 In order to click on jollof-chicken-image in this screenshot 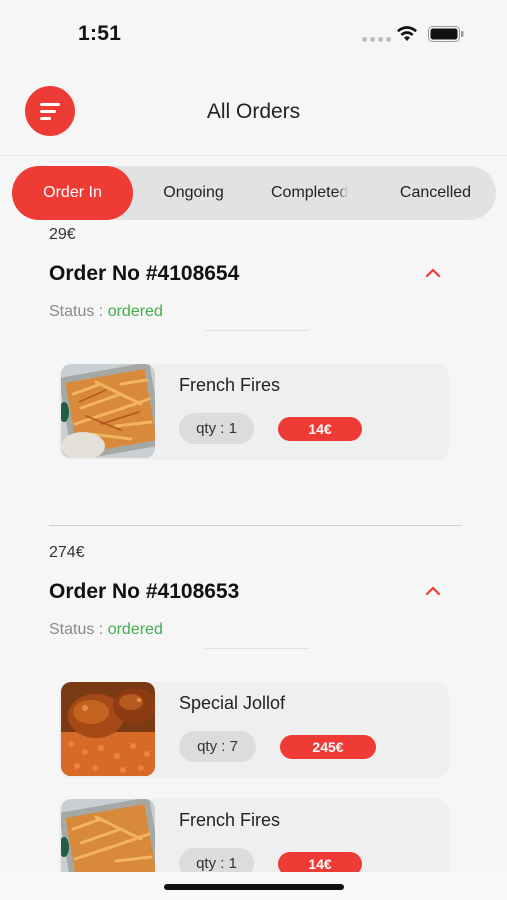, I will do `click(108, 729)`.